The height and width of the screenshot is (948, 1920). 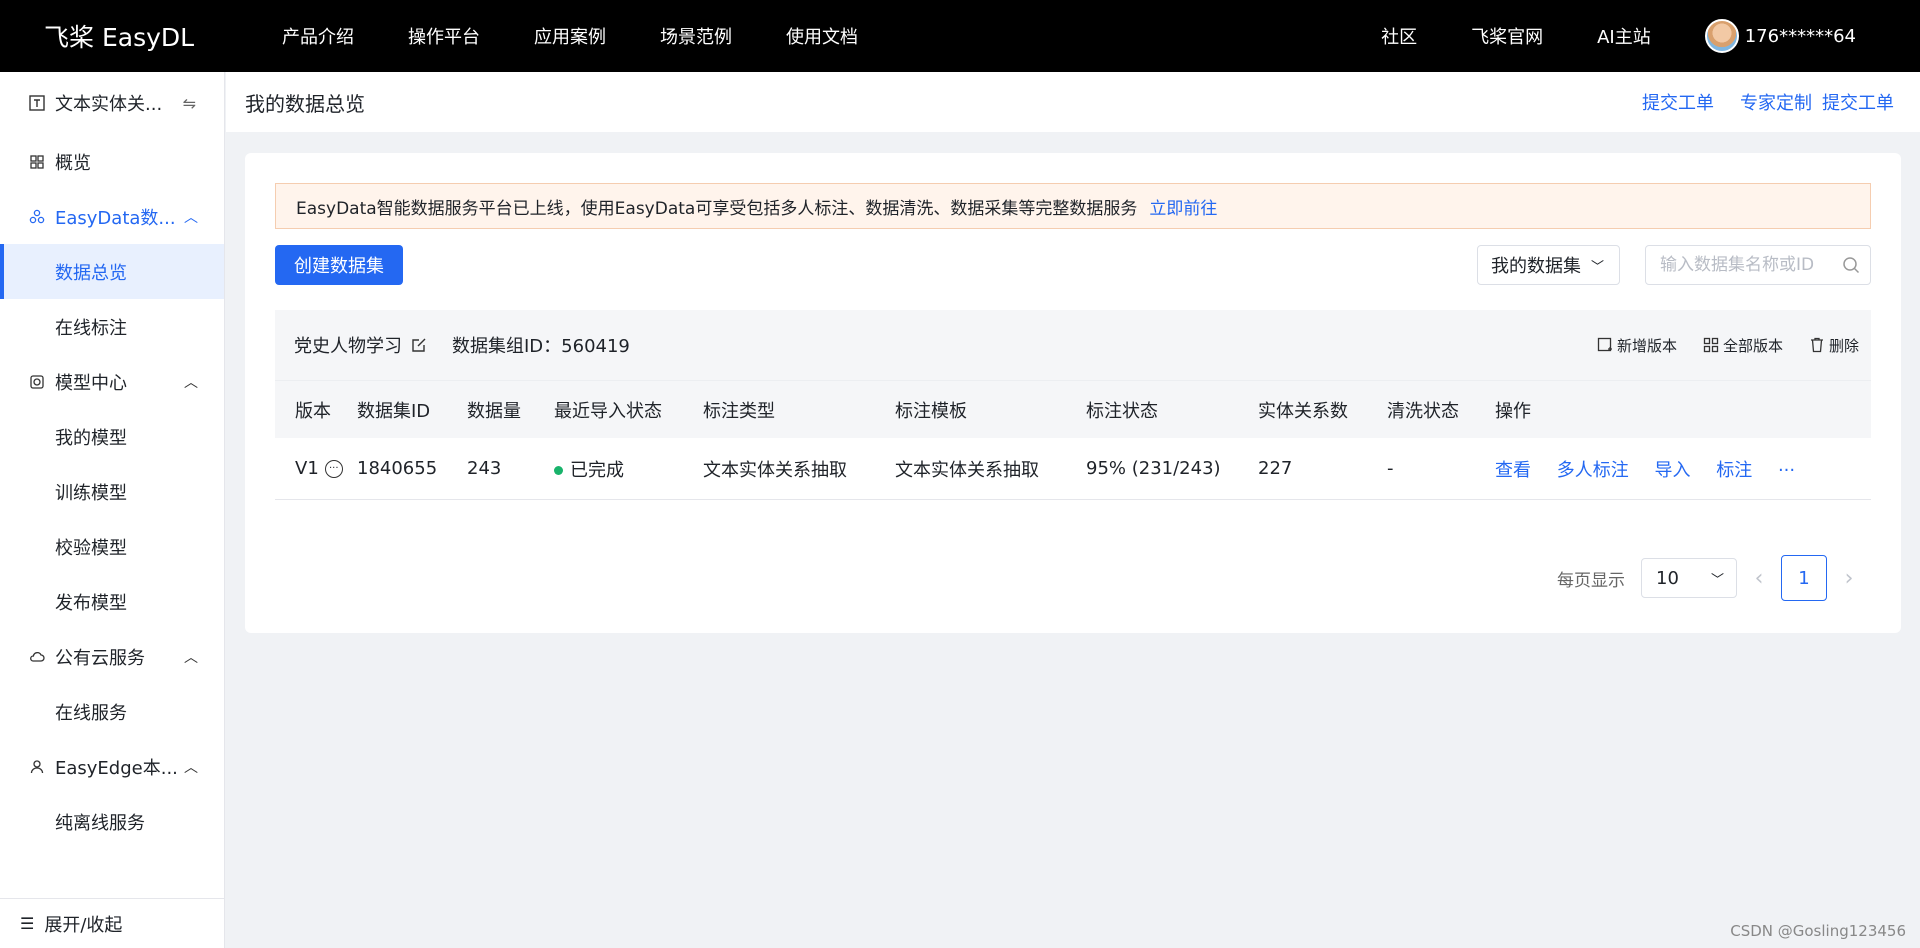 I want to click on sidebar-project-switch: 文本实体关... ⇋, so click(x=112, y=103).